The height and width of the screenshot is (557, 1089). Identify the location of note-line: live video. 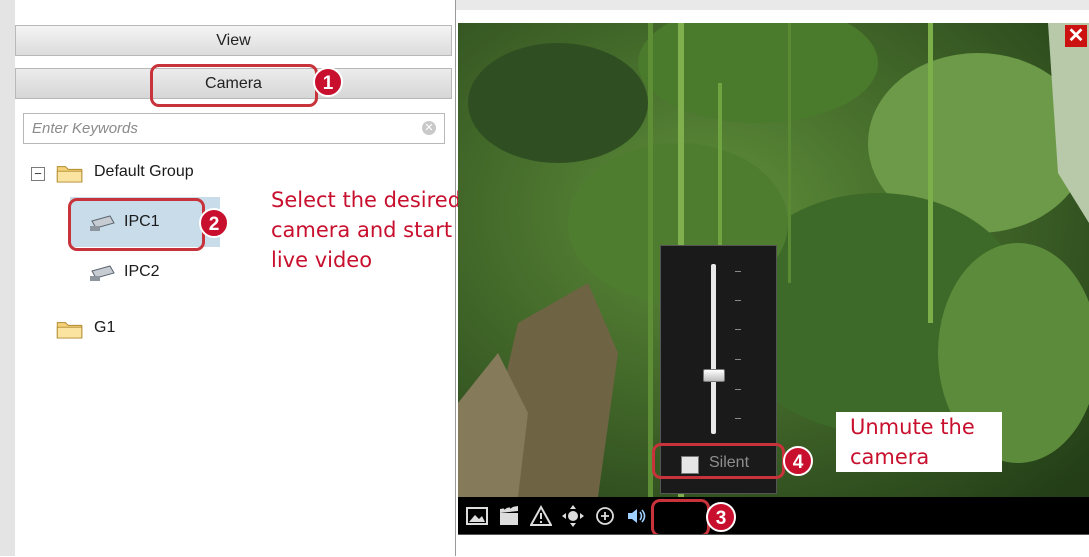
(322, 260).